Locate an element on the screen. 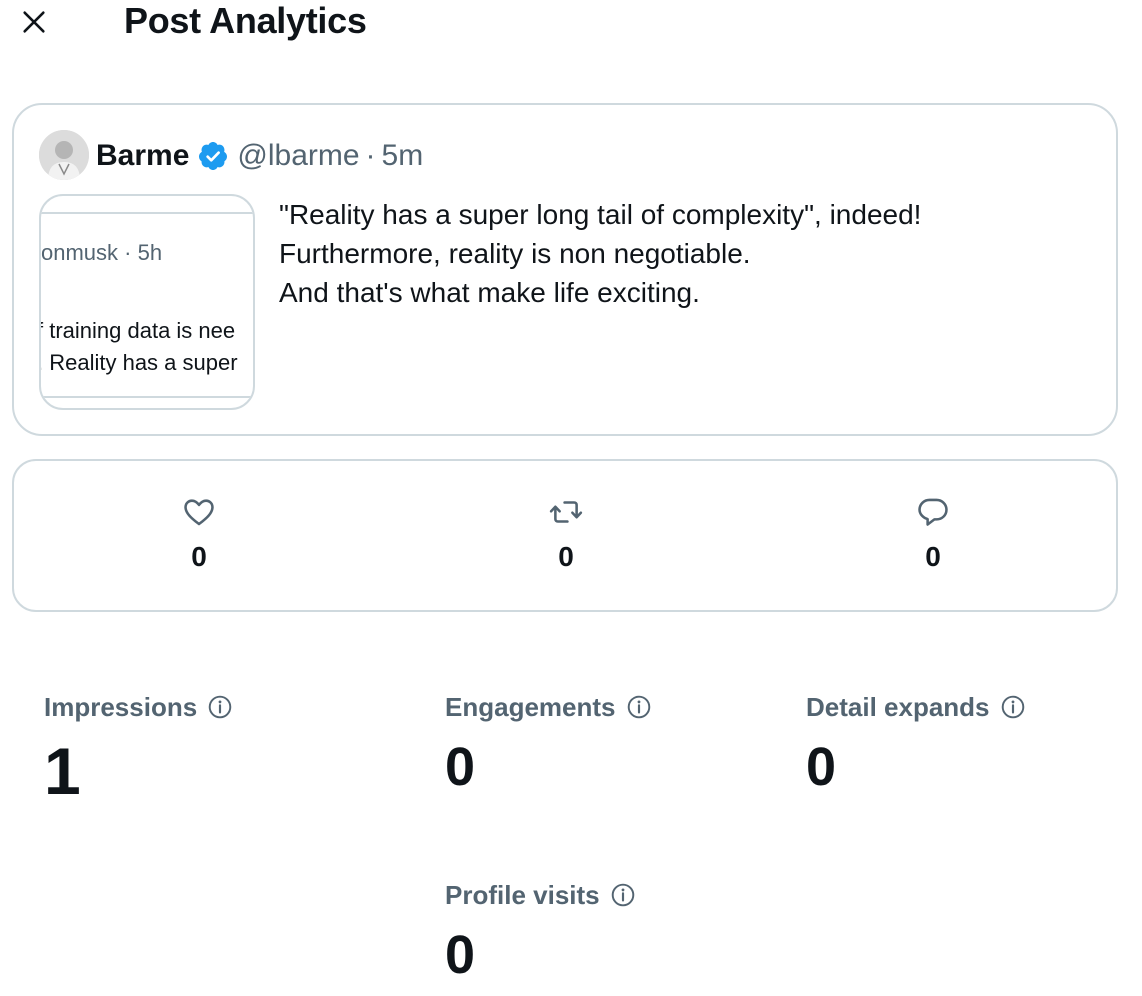  detail-expands-label: Detail expands is located at coordinates (898, 706).